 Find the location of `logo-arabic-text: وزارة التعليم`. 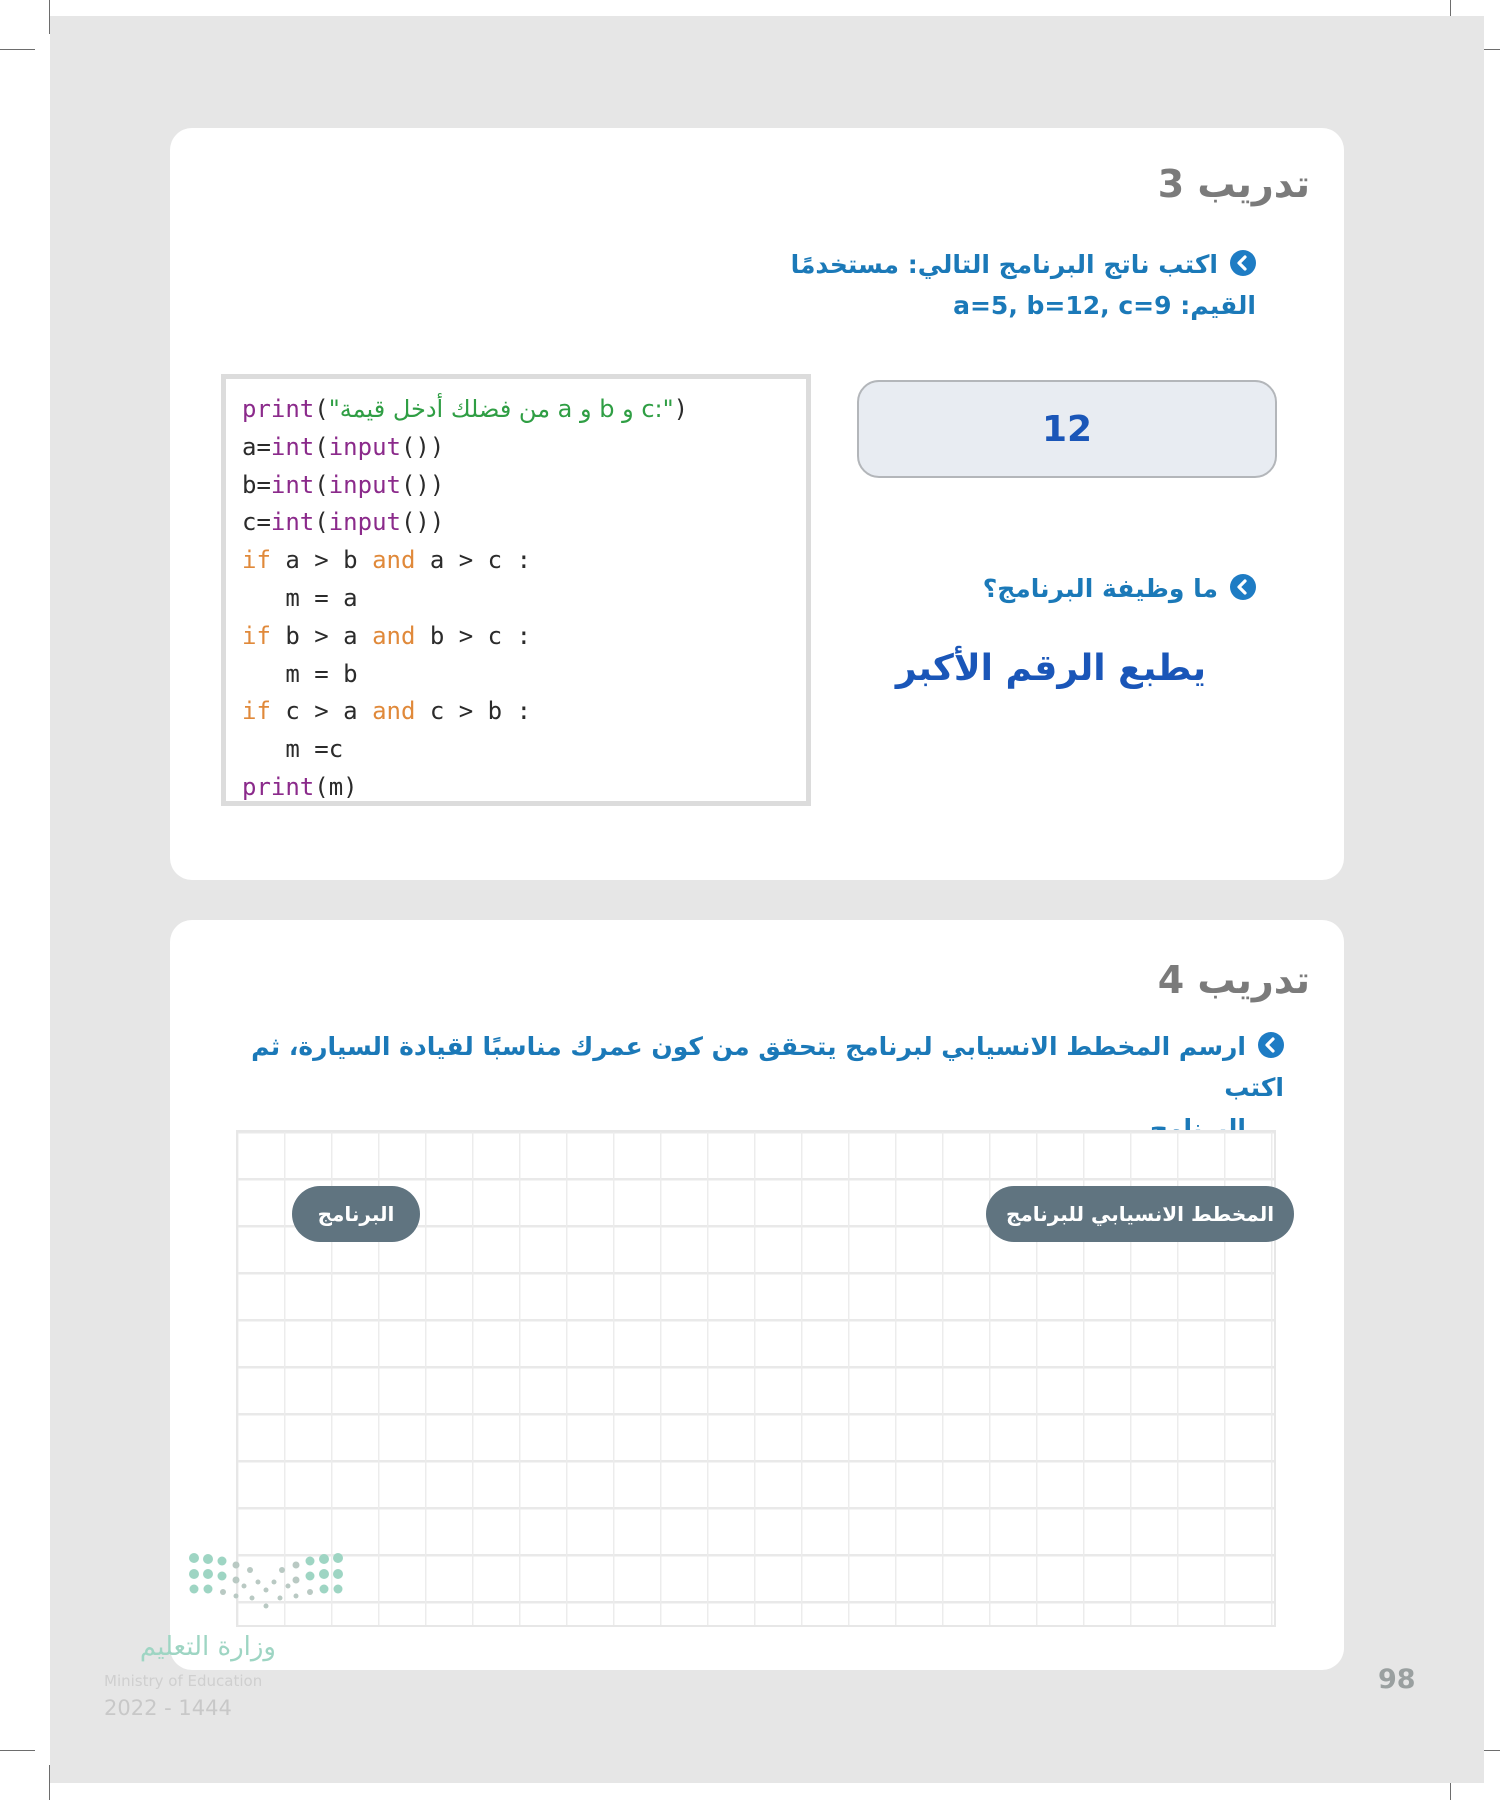

logo-arabic-text: وزارة التعليم is located at coordinates (207, 1647).